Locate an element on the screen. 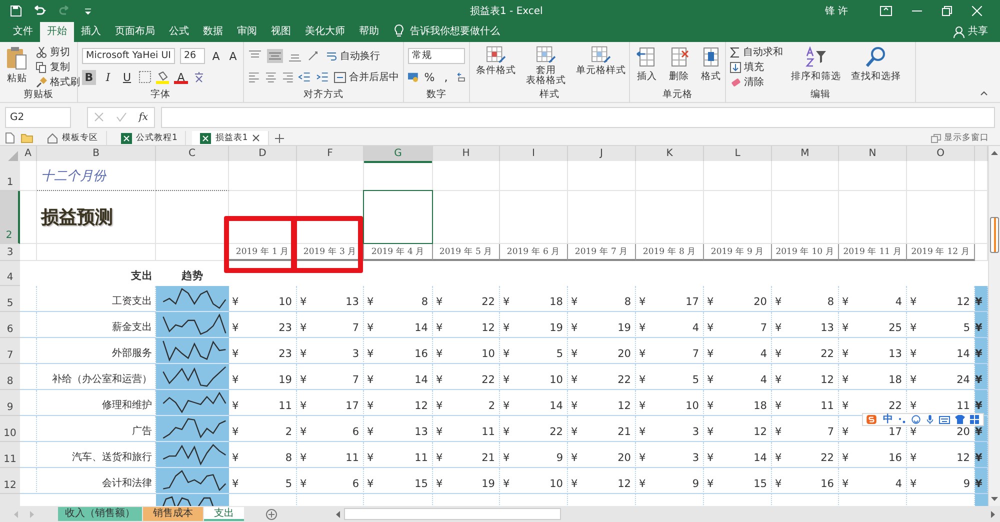  restore-icon is located at coordinates (947, 11).